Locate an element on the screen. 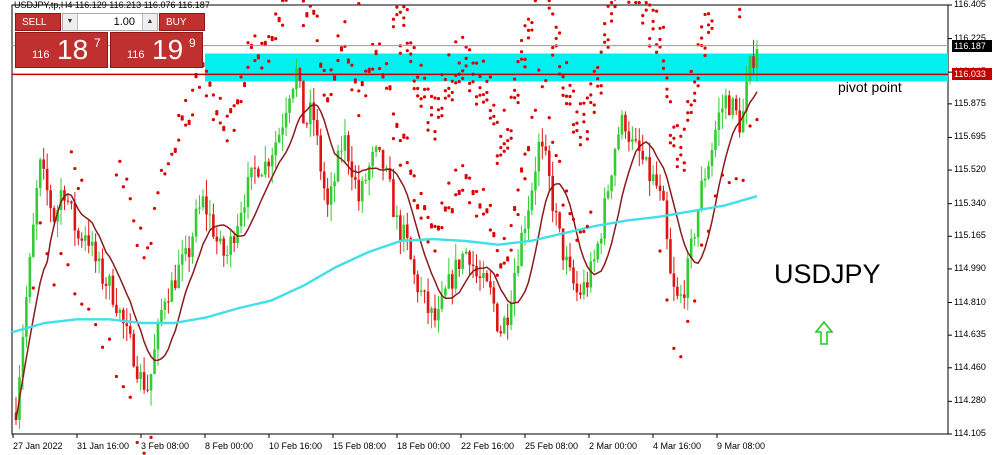 This screenshot has width=1000, height=455. lot-size-input: 1.00 is located at coordinates (110, 22).